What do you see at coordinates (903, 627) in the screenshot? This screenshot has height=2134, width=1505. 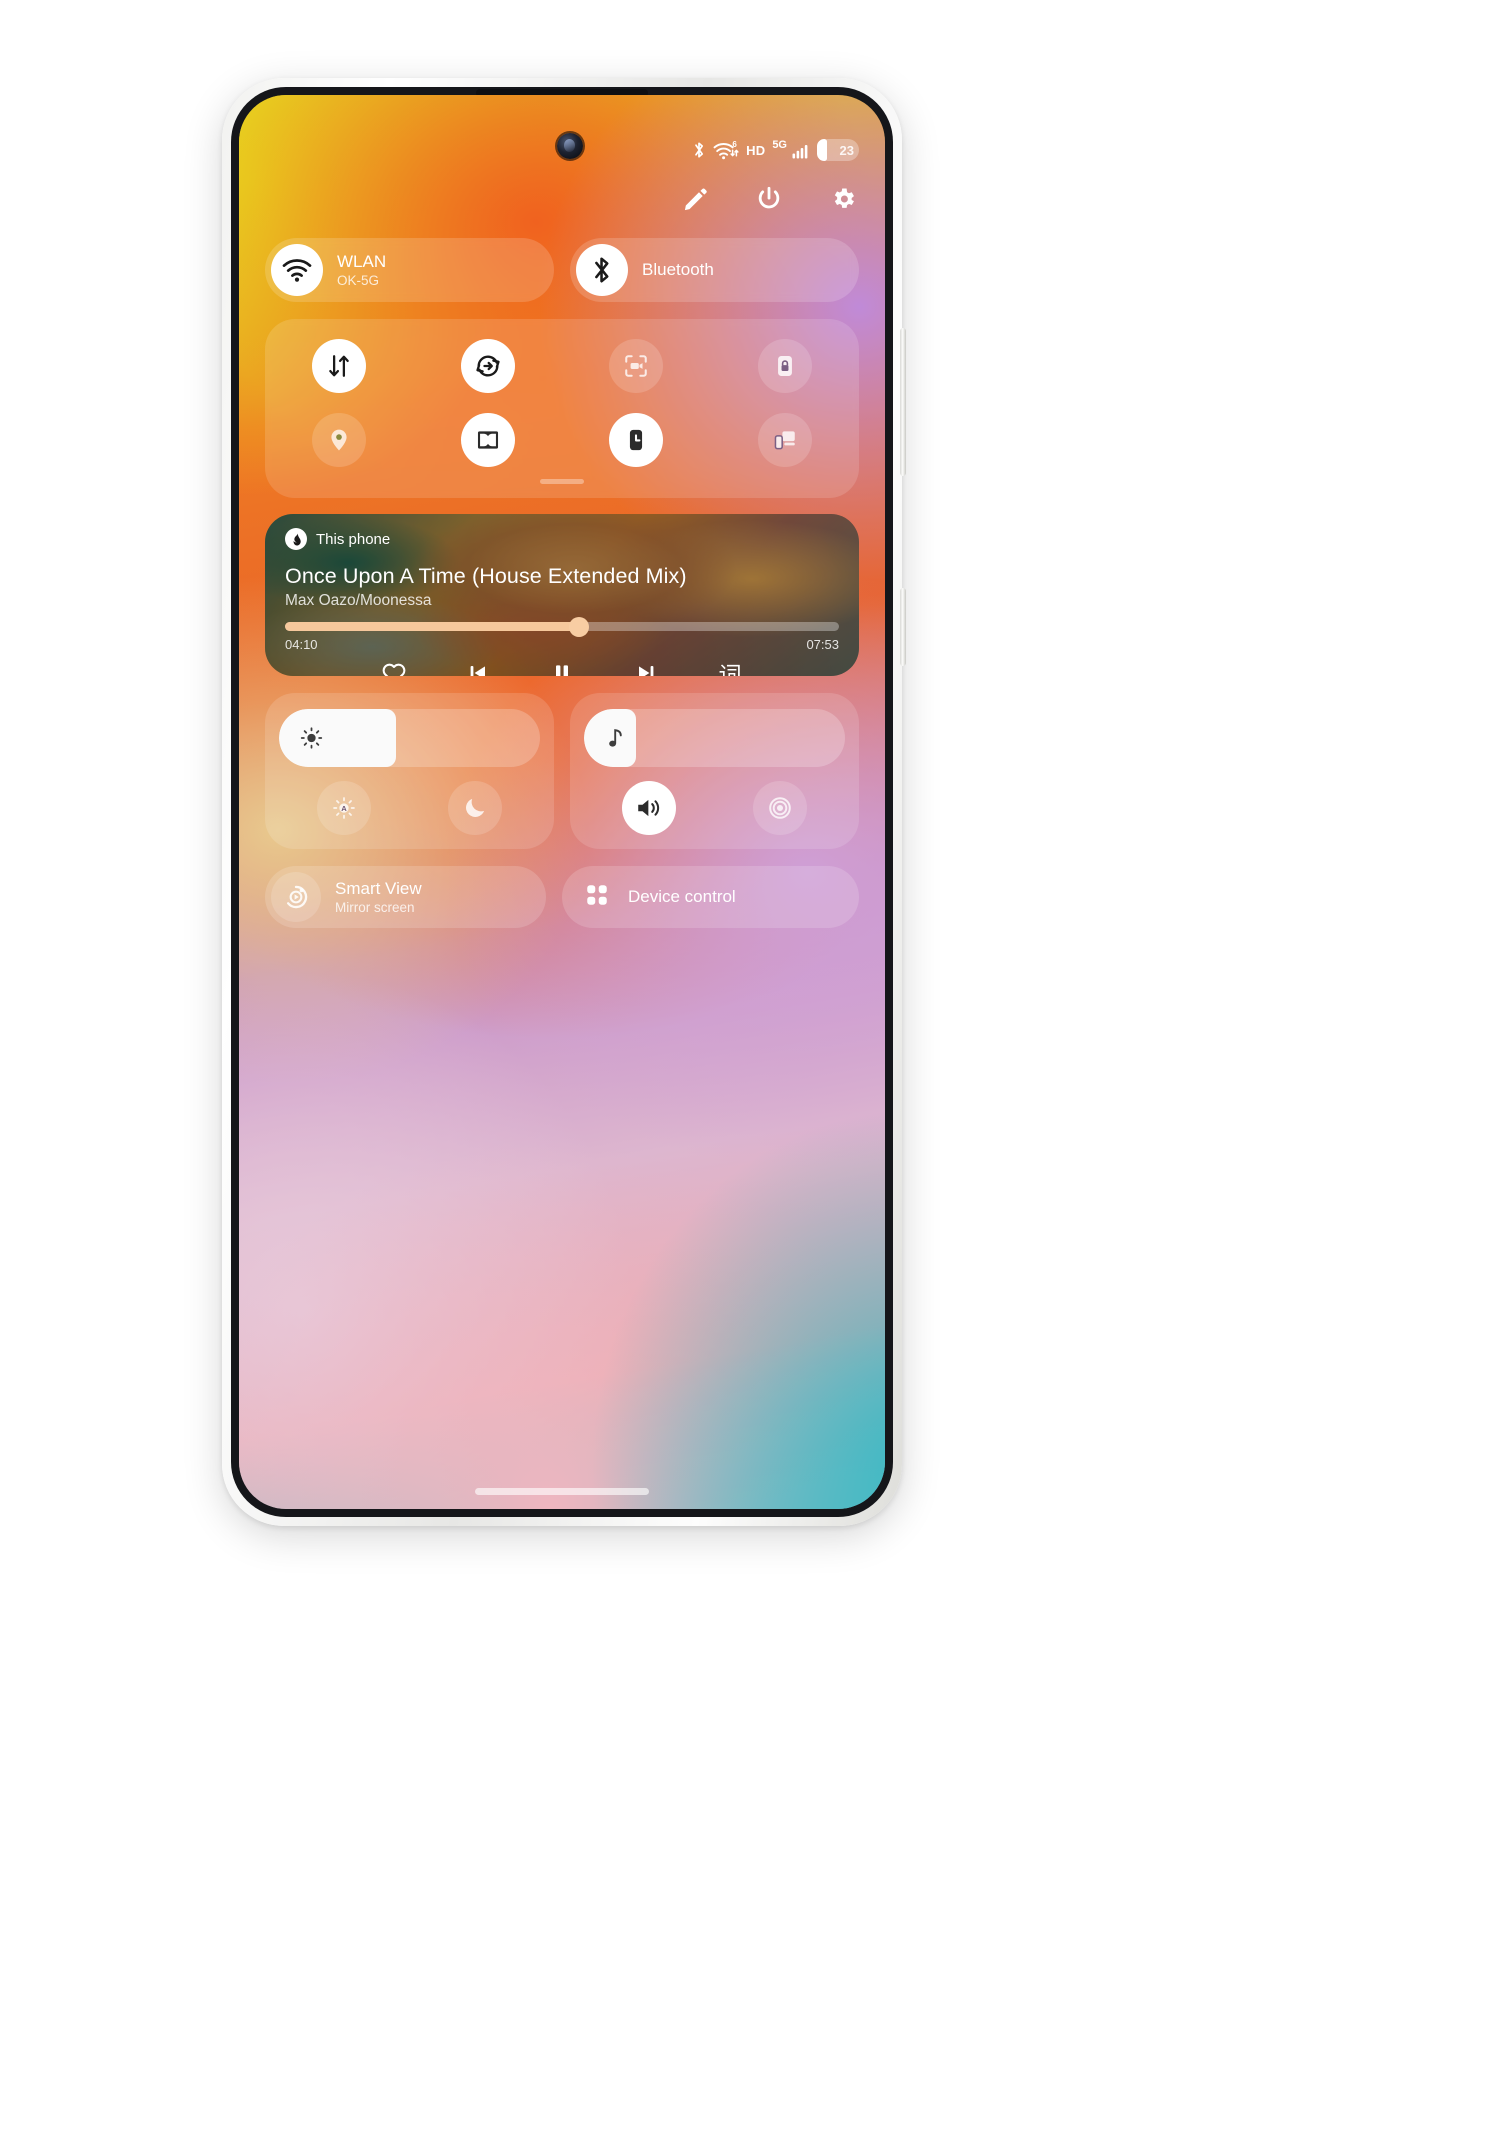 I see `power-side-button` at bounding box center [903, 627].